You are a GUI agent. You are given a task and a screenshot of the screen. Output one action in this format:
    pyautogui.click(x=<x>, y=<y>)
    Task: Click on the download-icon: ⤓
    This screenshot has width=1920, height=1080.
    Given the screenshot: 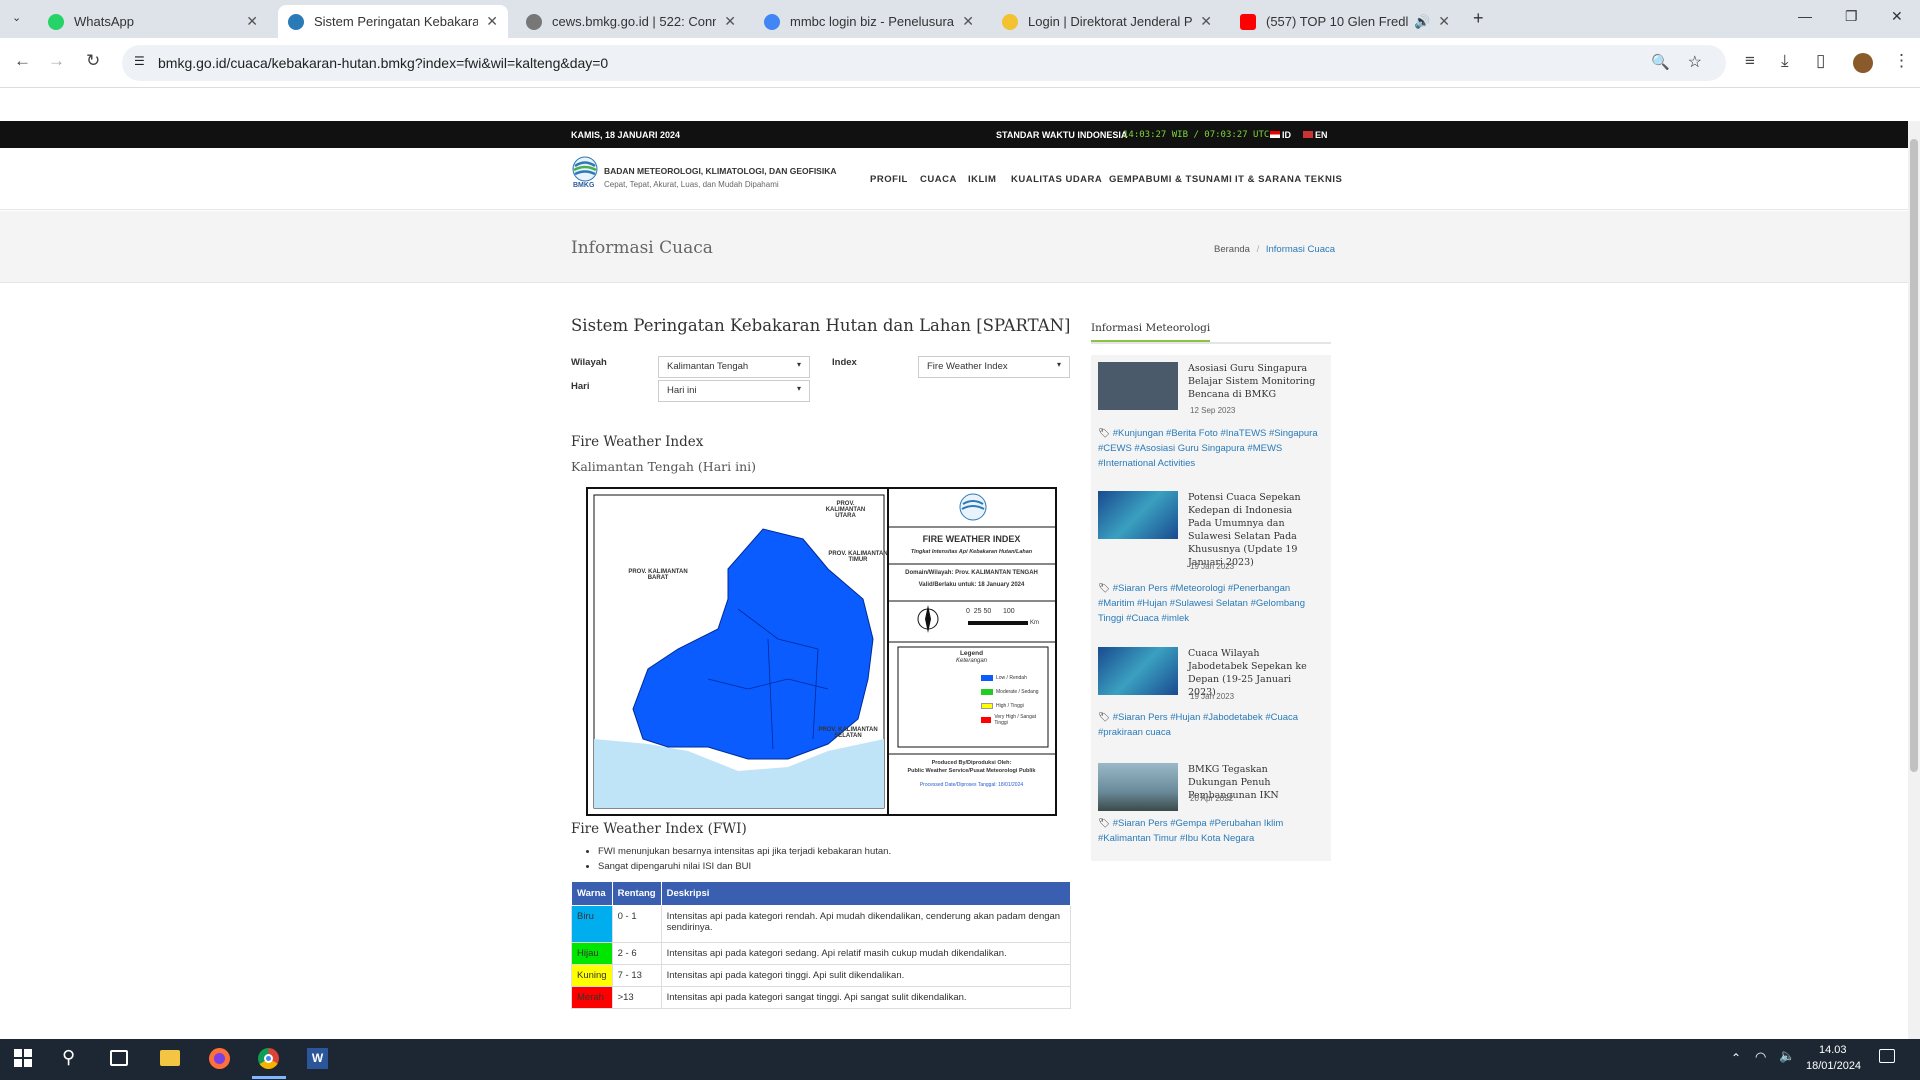 What is the action you would take?
    pyautogui.click(x=1785, y=61)
    